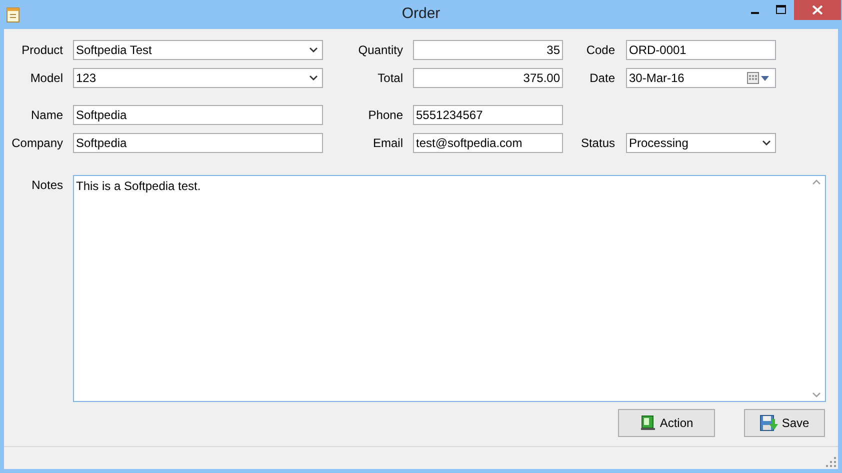  What do you see at coordinates (648, 423) in the screenshot?
I see `monitor-icon` at bounding box center [648, 423].